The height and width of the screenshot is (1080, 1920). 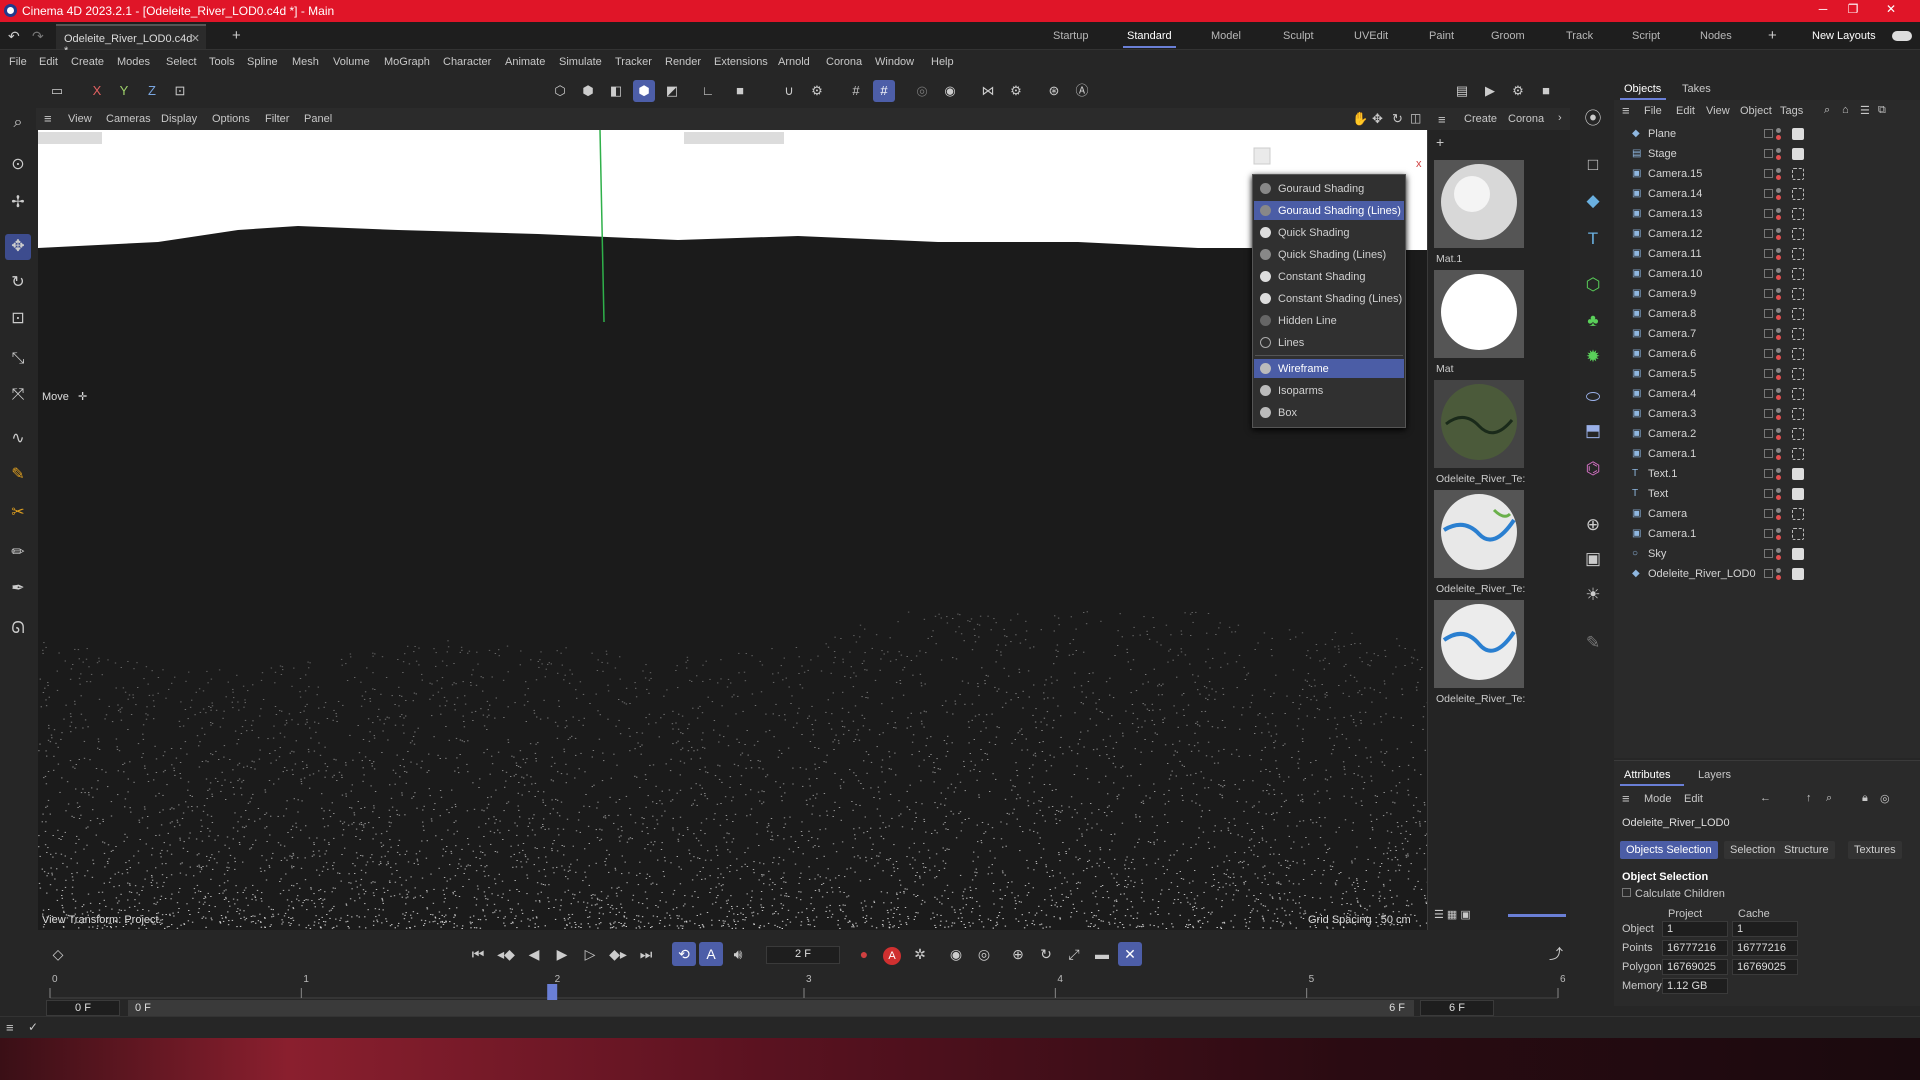 What do you see at coordinates (18, 123) in the screenshot?
I see `search-icon: ⌕` at bounding box center [18, 123].